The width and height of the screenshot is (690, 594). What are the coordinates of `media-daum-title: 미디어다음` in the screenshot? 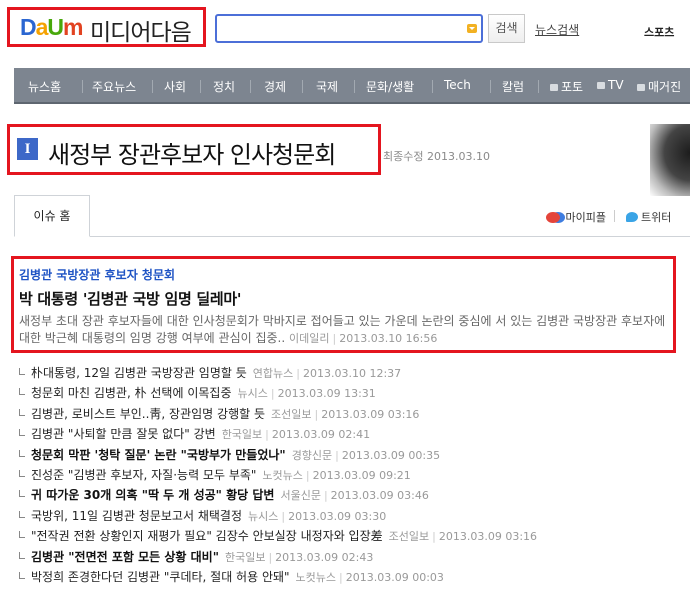 It's located at (141, 30).